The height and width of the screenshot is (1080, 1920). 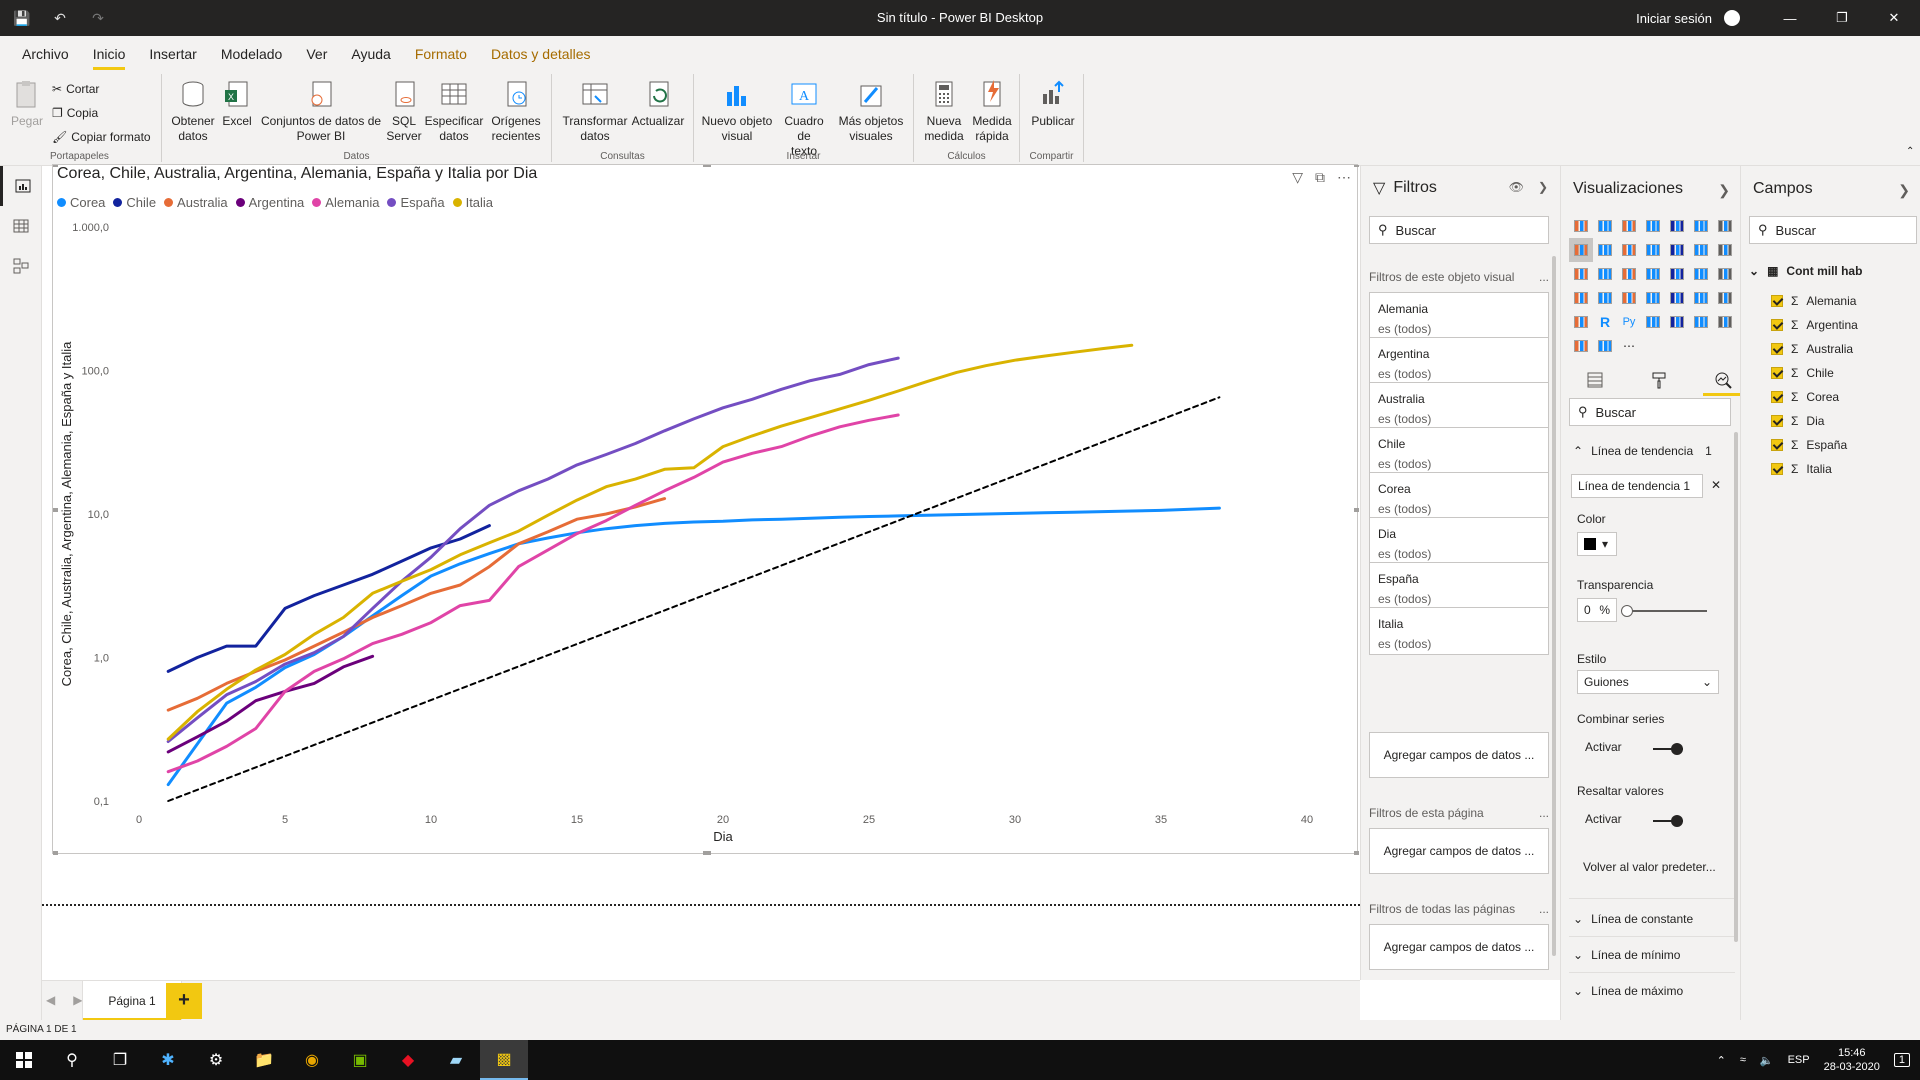 I want to click on filter-card: Corea es (todos), so click(x=1459, y=496).